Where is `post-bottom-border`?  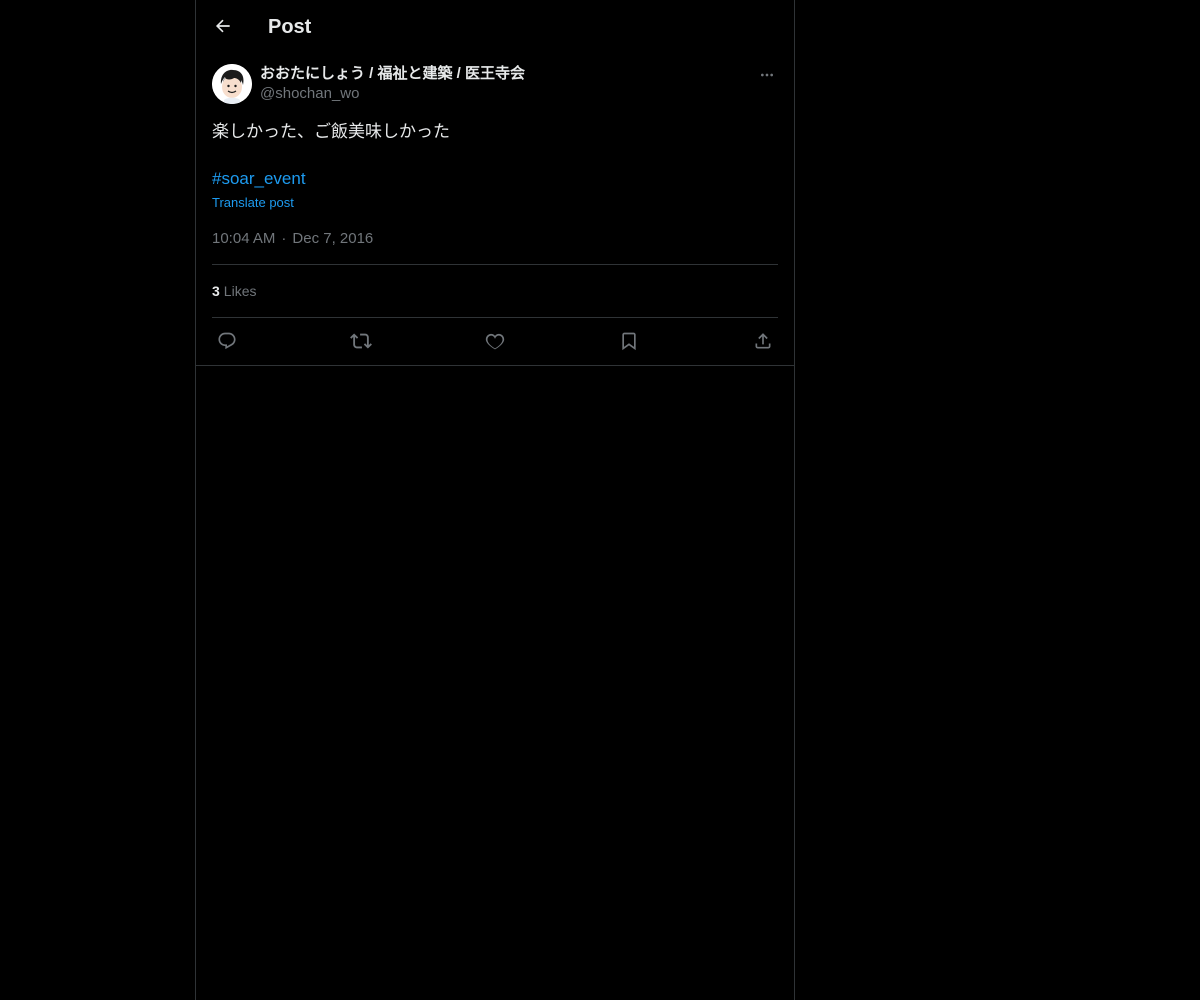
post-bottom-border is located at coordinates (495, 365).